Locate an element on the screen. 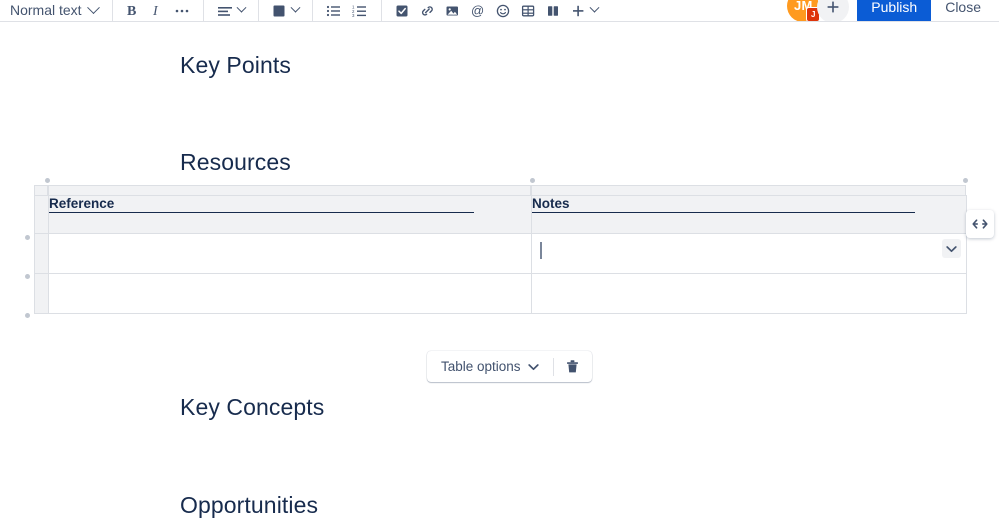  more-formatting-button is located at coordinates (182, 10).